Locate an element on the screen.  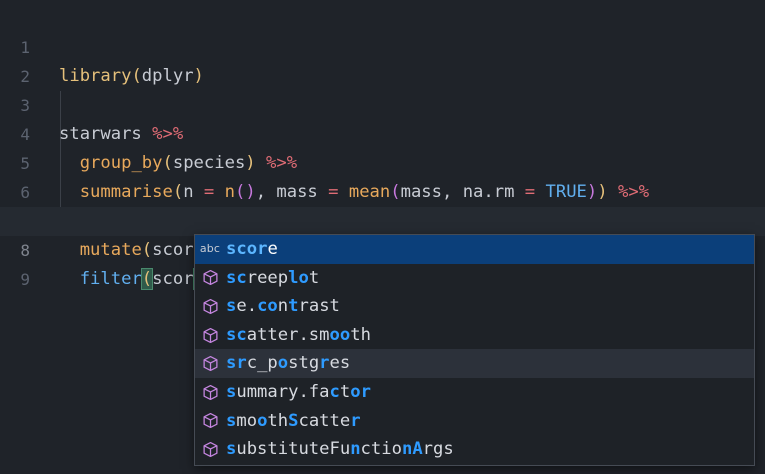
suggestion-item-screeplot: screeplot is located at coordinates (474, 278).